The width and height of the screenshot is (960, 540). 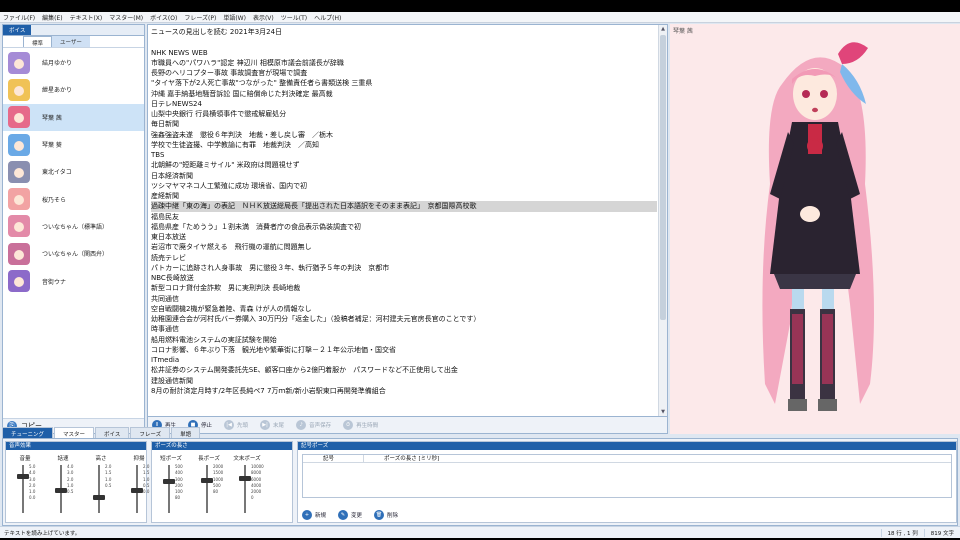 I want to click on tuning-tab: 単語, so click(x=186, y=432).